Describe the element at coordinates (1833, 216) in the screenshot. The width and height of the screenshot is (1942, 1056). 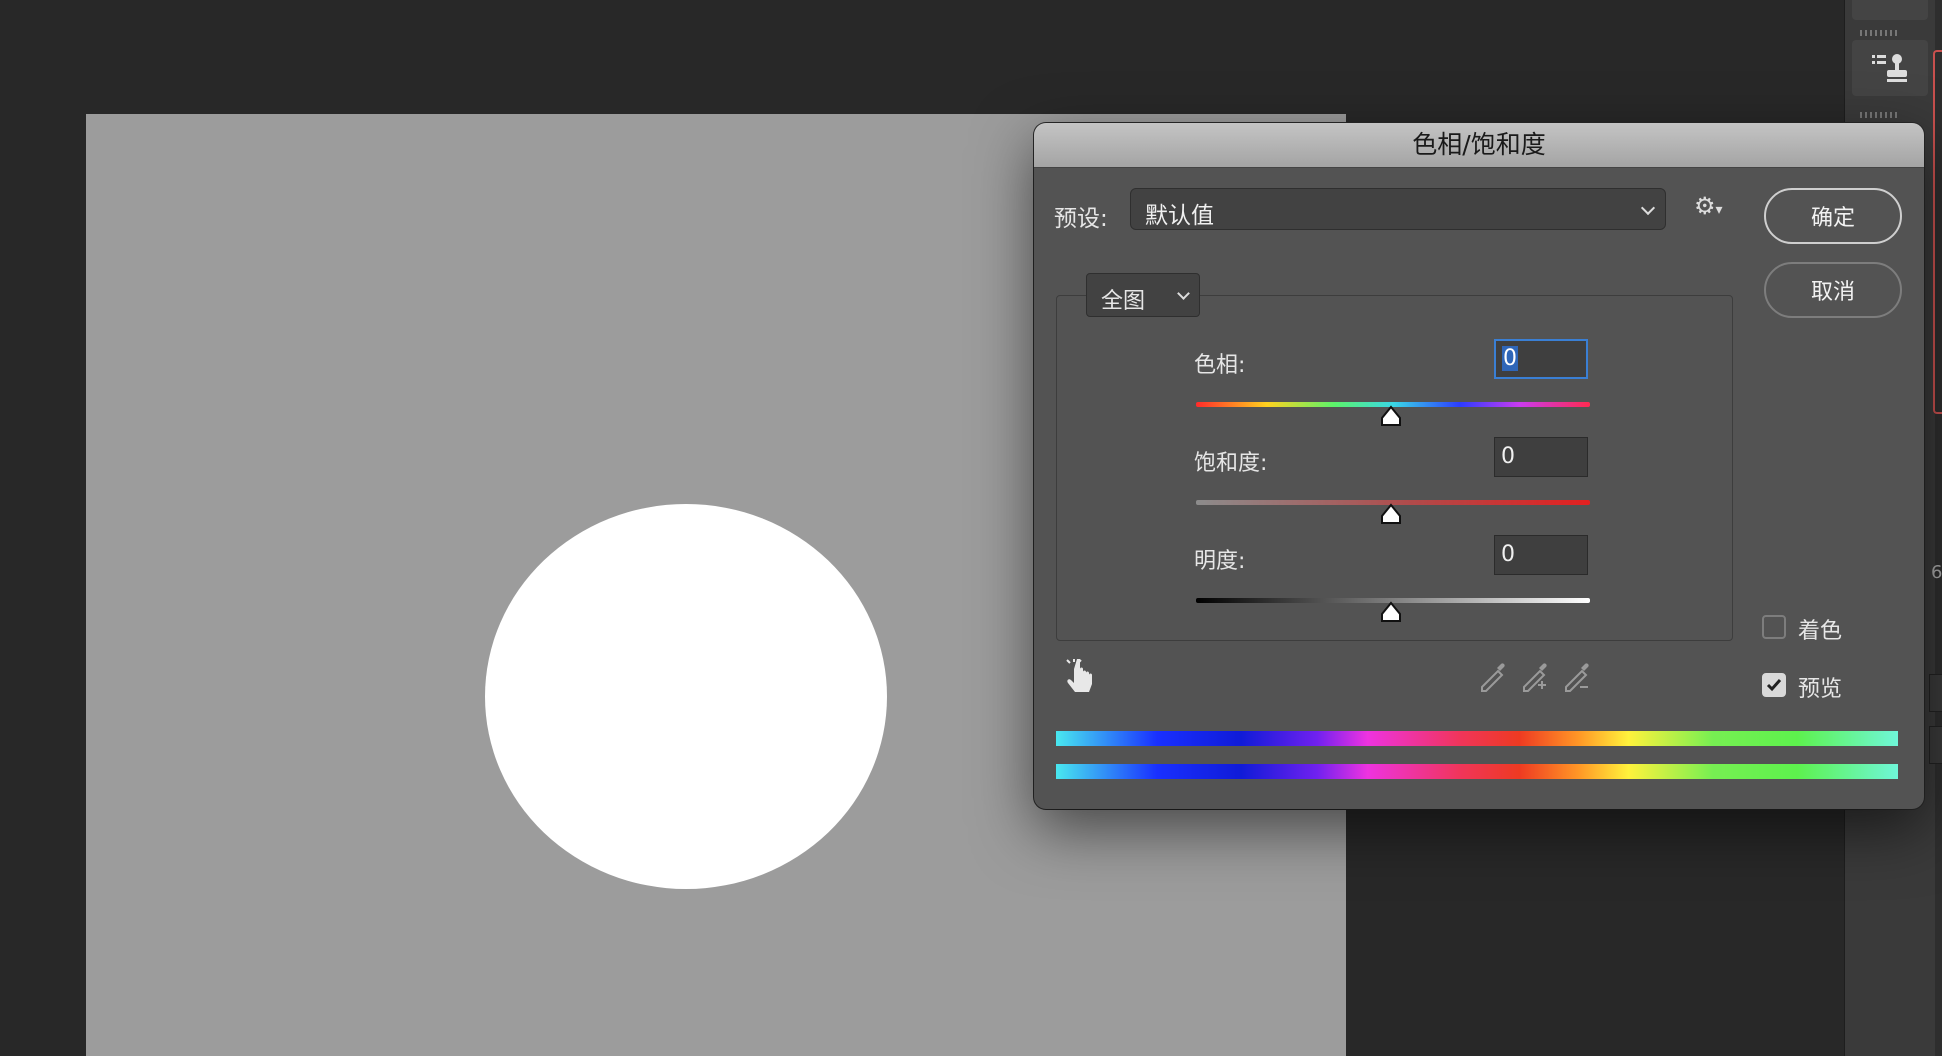
I see `ok-button: 确定` at that location.